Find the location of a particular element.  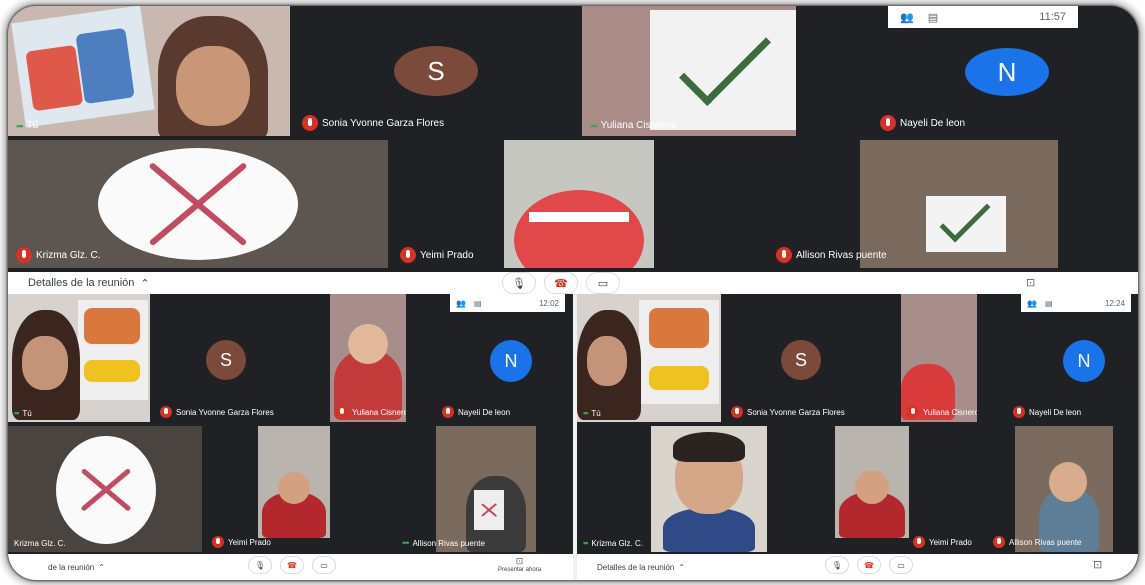

participant-label: ▪▪ Krizma Glz. C. is located at coordinates (613, 543).